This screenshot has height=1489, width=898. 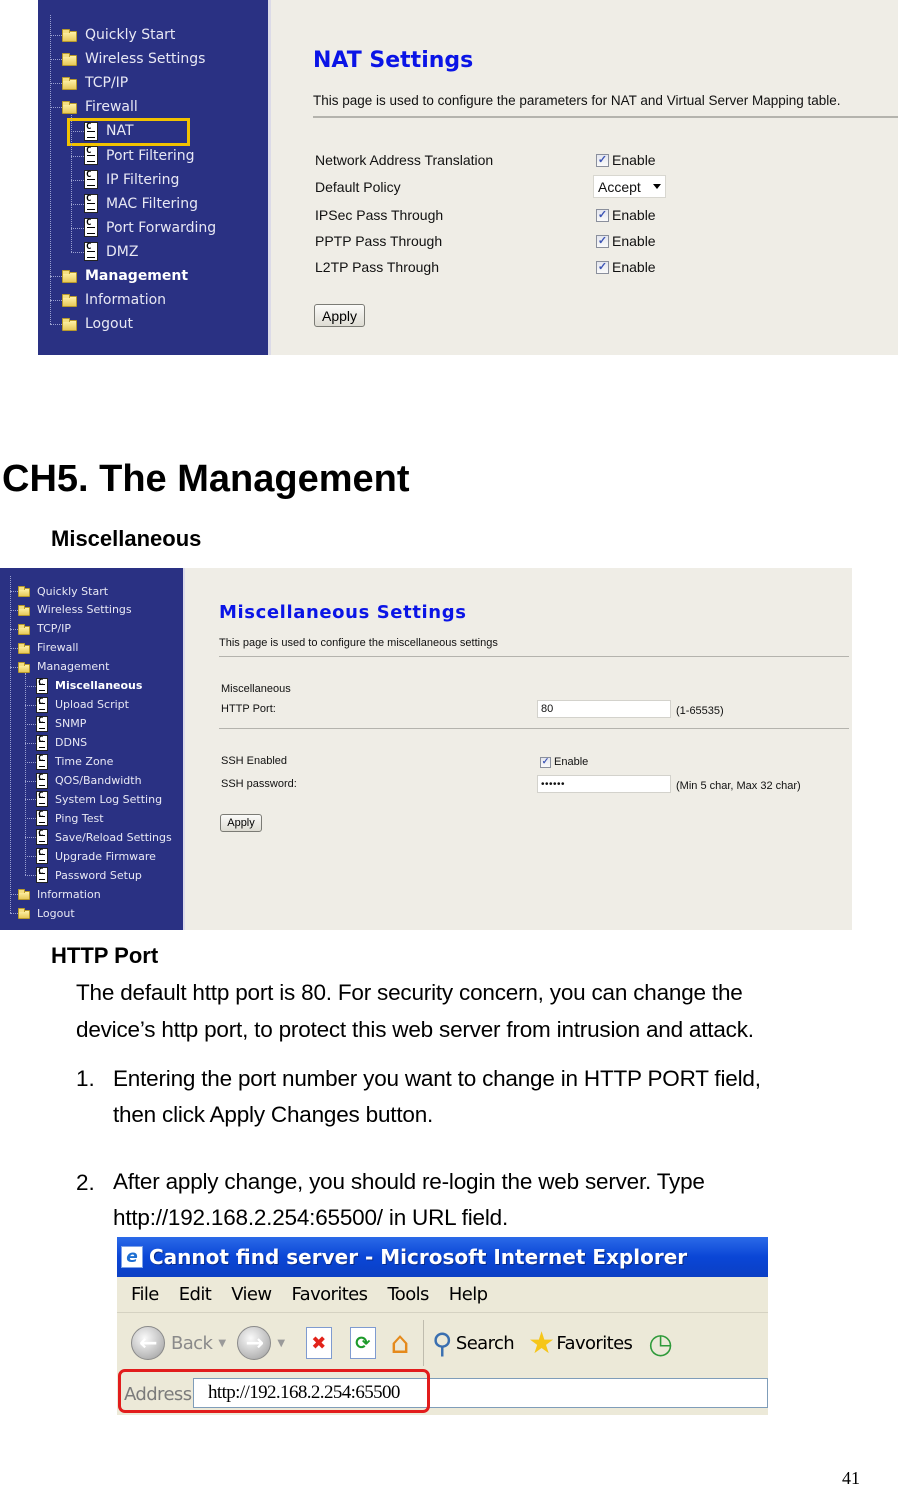 What do you see at coordinates (657, 186) in the screenshot?
I see `chevron-down-icon` at bounding box center [657, 186].